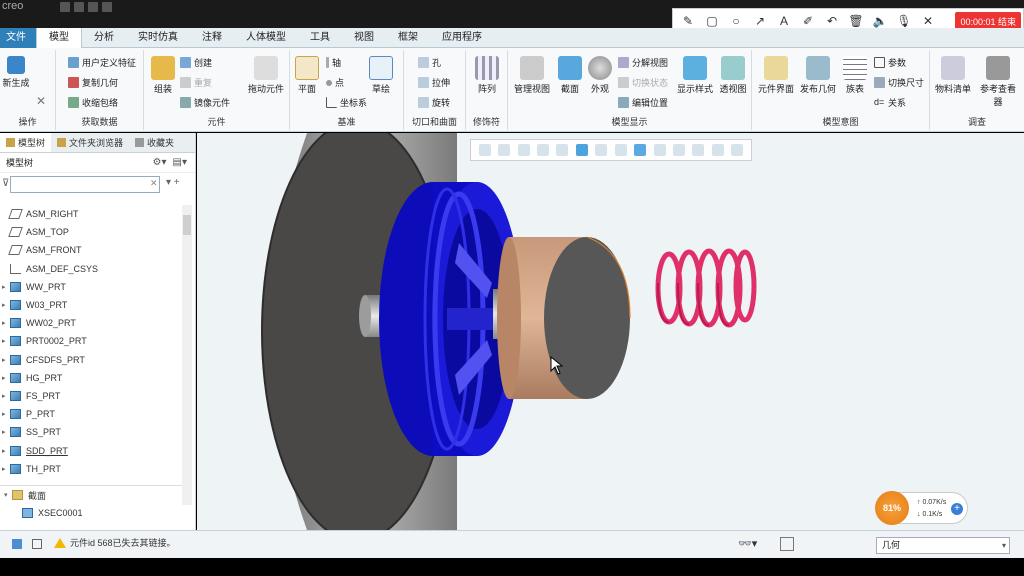 This screenshot has width=1024, height=576. Describe the element at coordinates (37, 544) in the screenshot. I see `fullscreen-icon` at that location.